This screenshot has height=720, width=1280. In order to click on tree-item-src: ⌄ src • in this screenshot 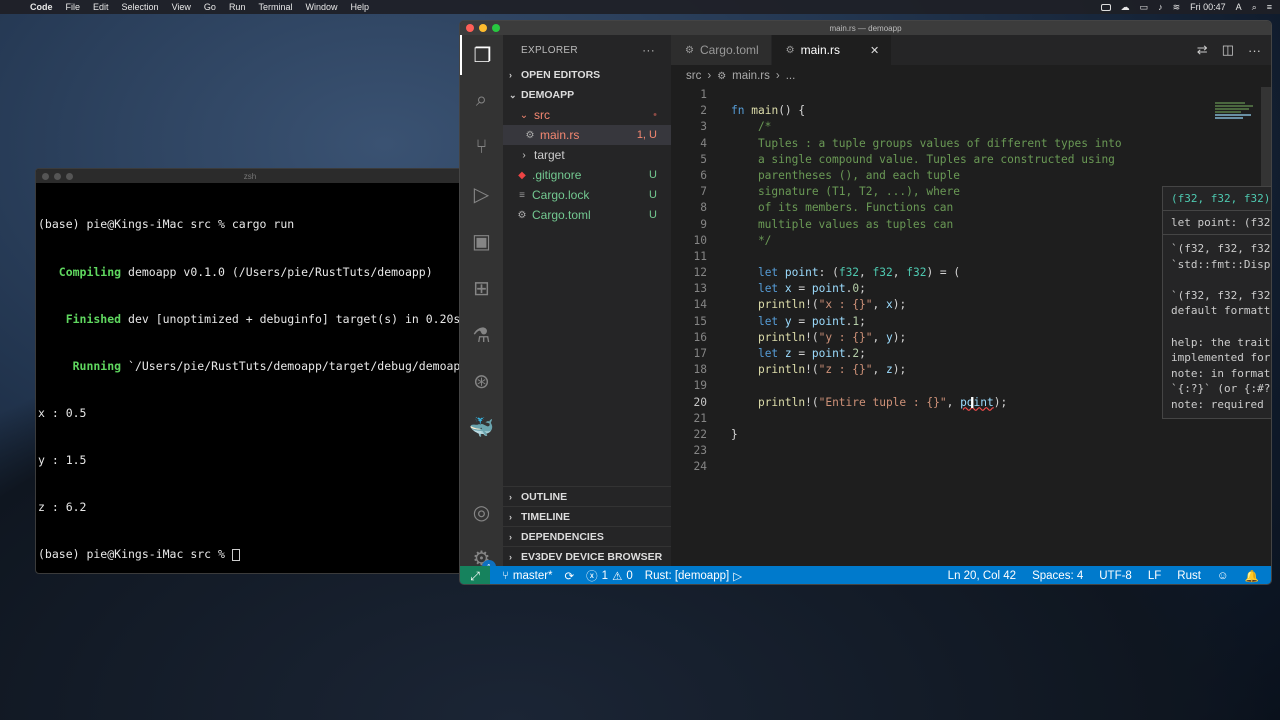, I will do `click(587, 115)`.